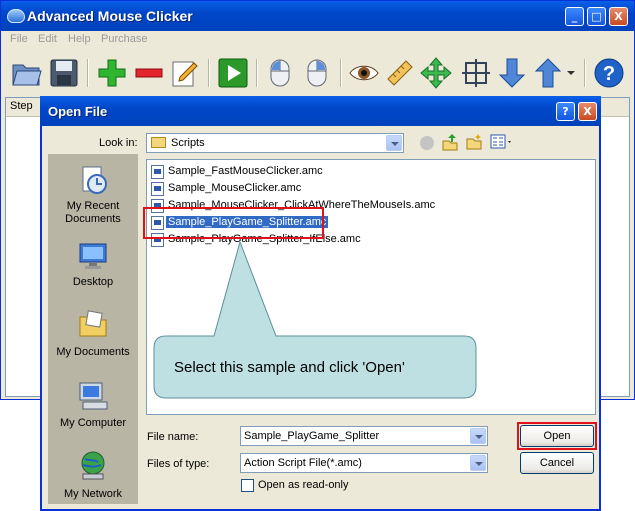 The height and width of the screenshot is (511, 635). What do you see at coordinates (93, 396) in the screenshot?
I see `my-computer-icon` at bounding box center [93, 396].